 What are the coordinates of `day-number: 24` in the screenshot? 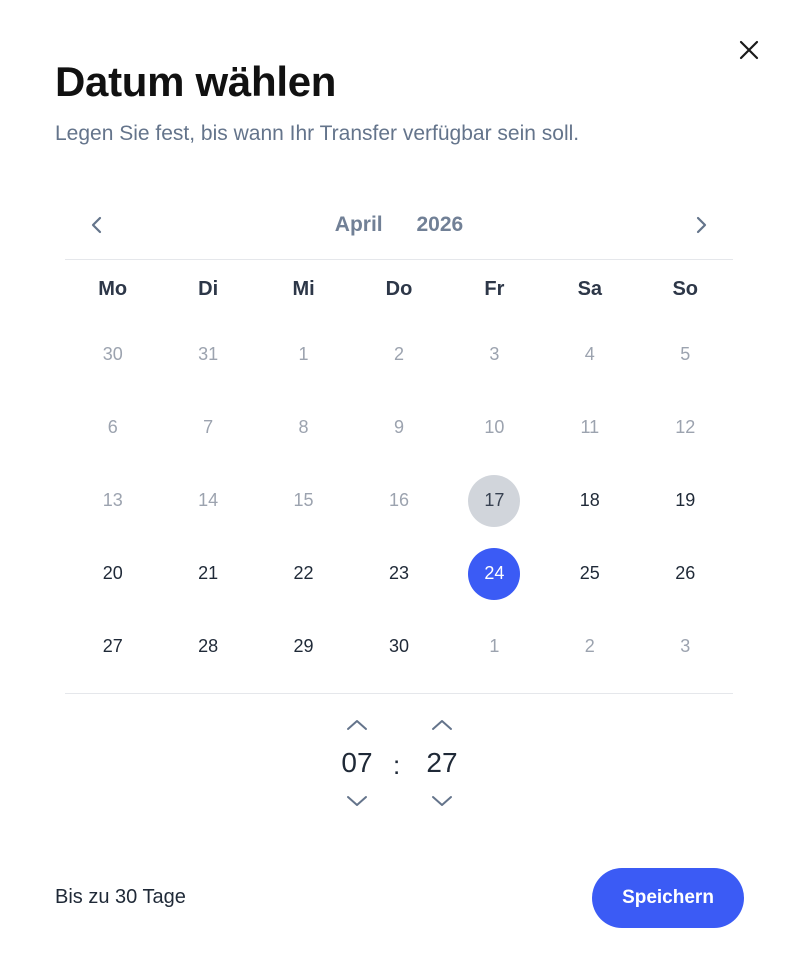 It's located at (494, 573).